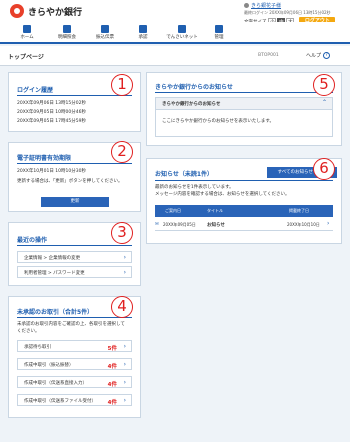  I want to click on notices-table-header: ご案内日 タイトル 掲載終了日, so click(244, 211).